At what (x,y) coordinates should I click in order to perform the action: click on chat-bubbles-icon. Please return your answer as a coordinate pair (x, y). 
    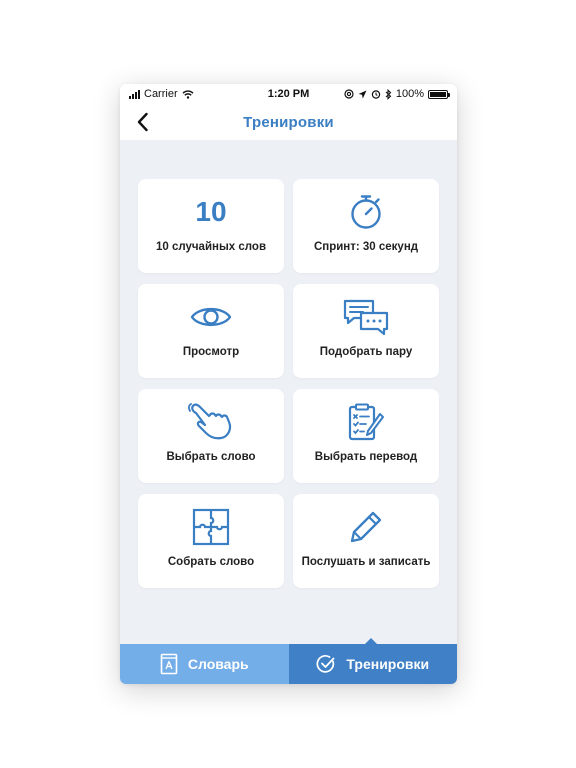
    Looking at the image, I should click on (366, 317).